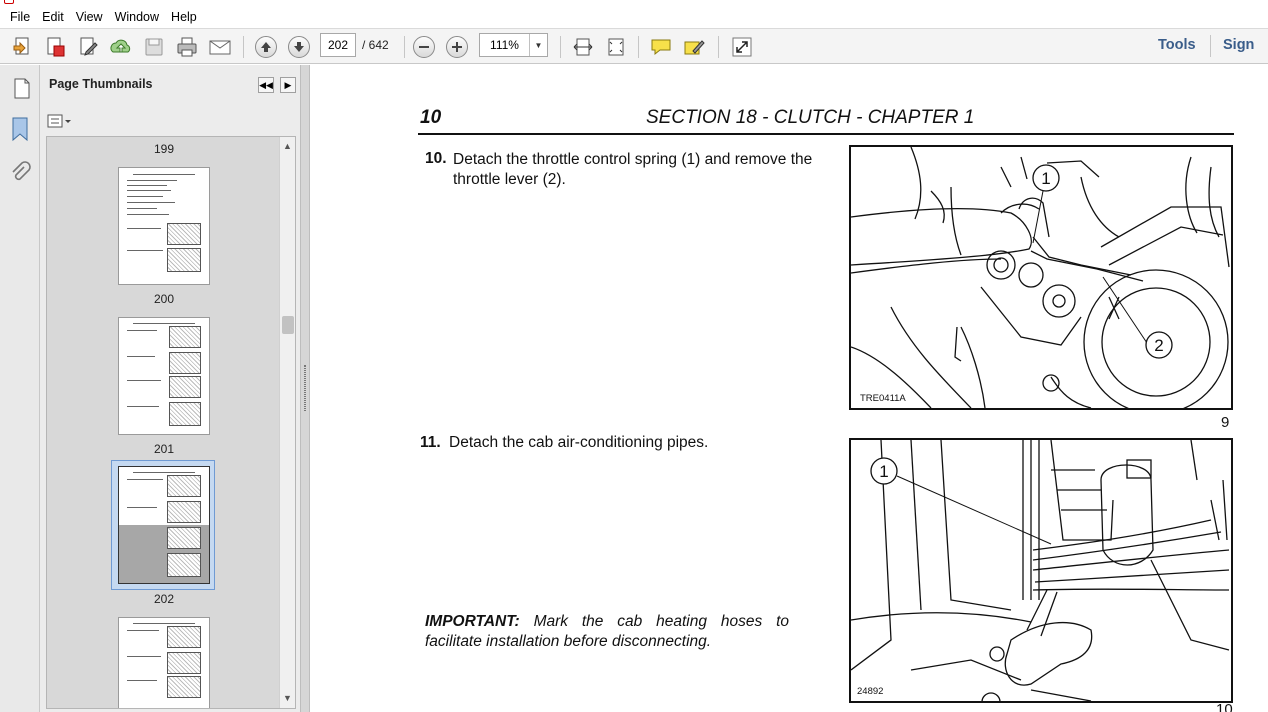 The image size is (1268, 712). Describe the element at coordinates (287, 422) in the screenshot. I see `thumbnail-scrollbar: ▲ ▼` at that location.